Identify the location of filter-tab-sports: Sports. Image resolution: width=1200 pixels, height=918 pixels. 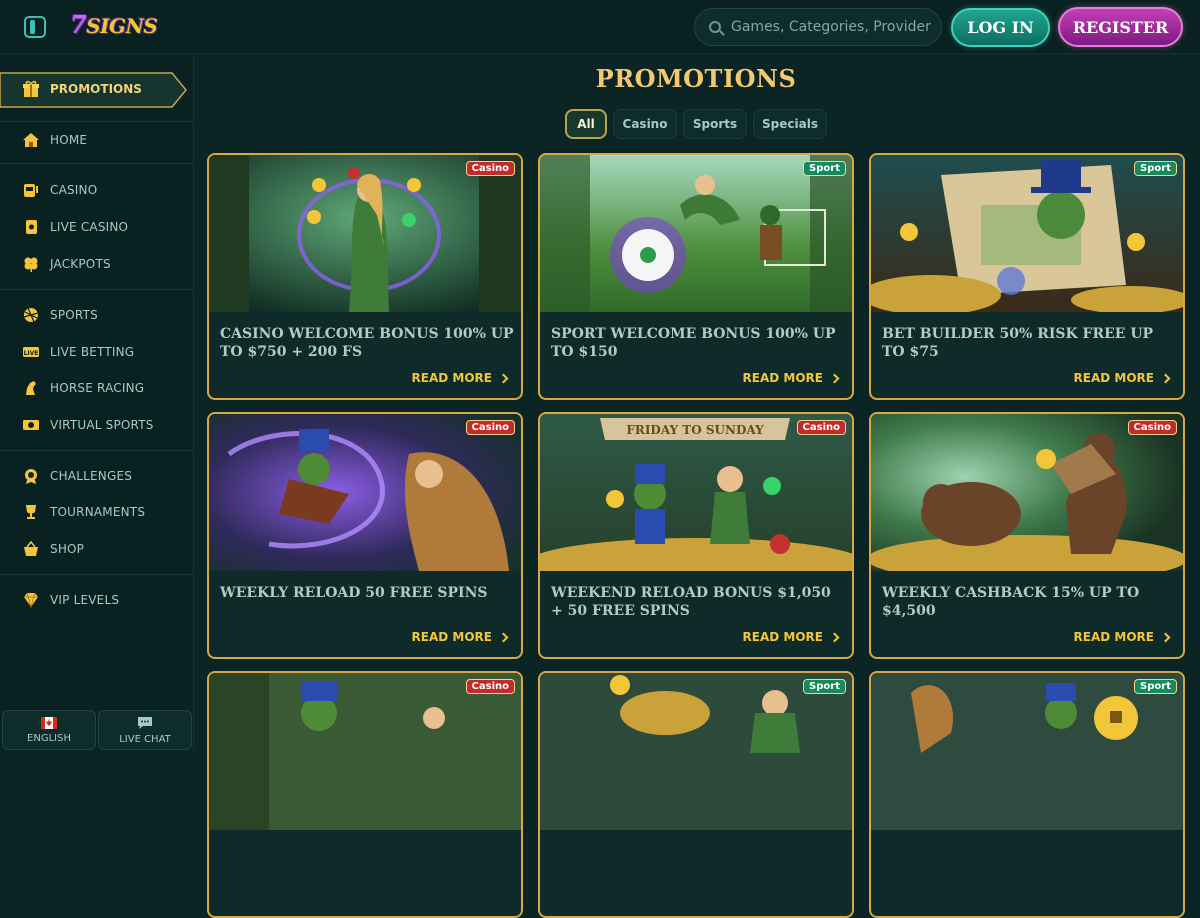
(715, 124).